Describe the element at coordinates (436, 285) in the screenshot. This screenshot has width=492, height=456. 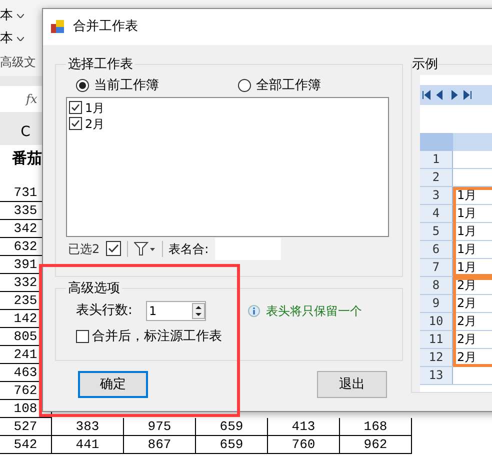
I see `row-number: 8` at that location.